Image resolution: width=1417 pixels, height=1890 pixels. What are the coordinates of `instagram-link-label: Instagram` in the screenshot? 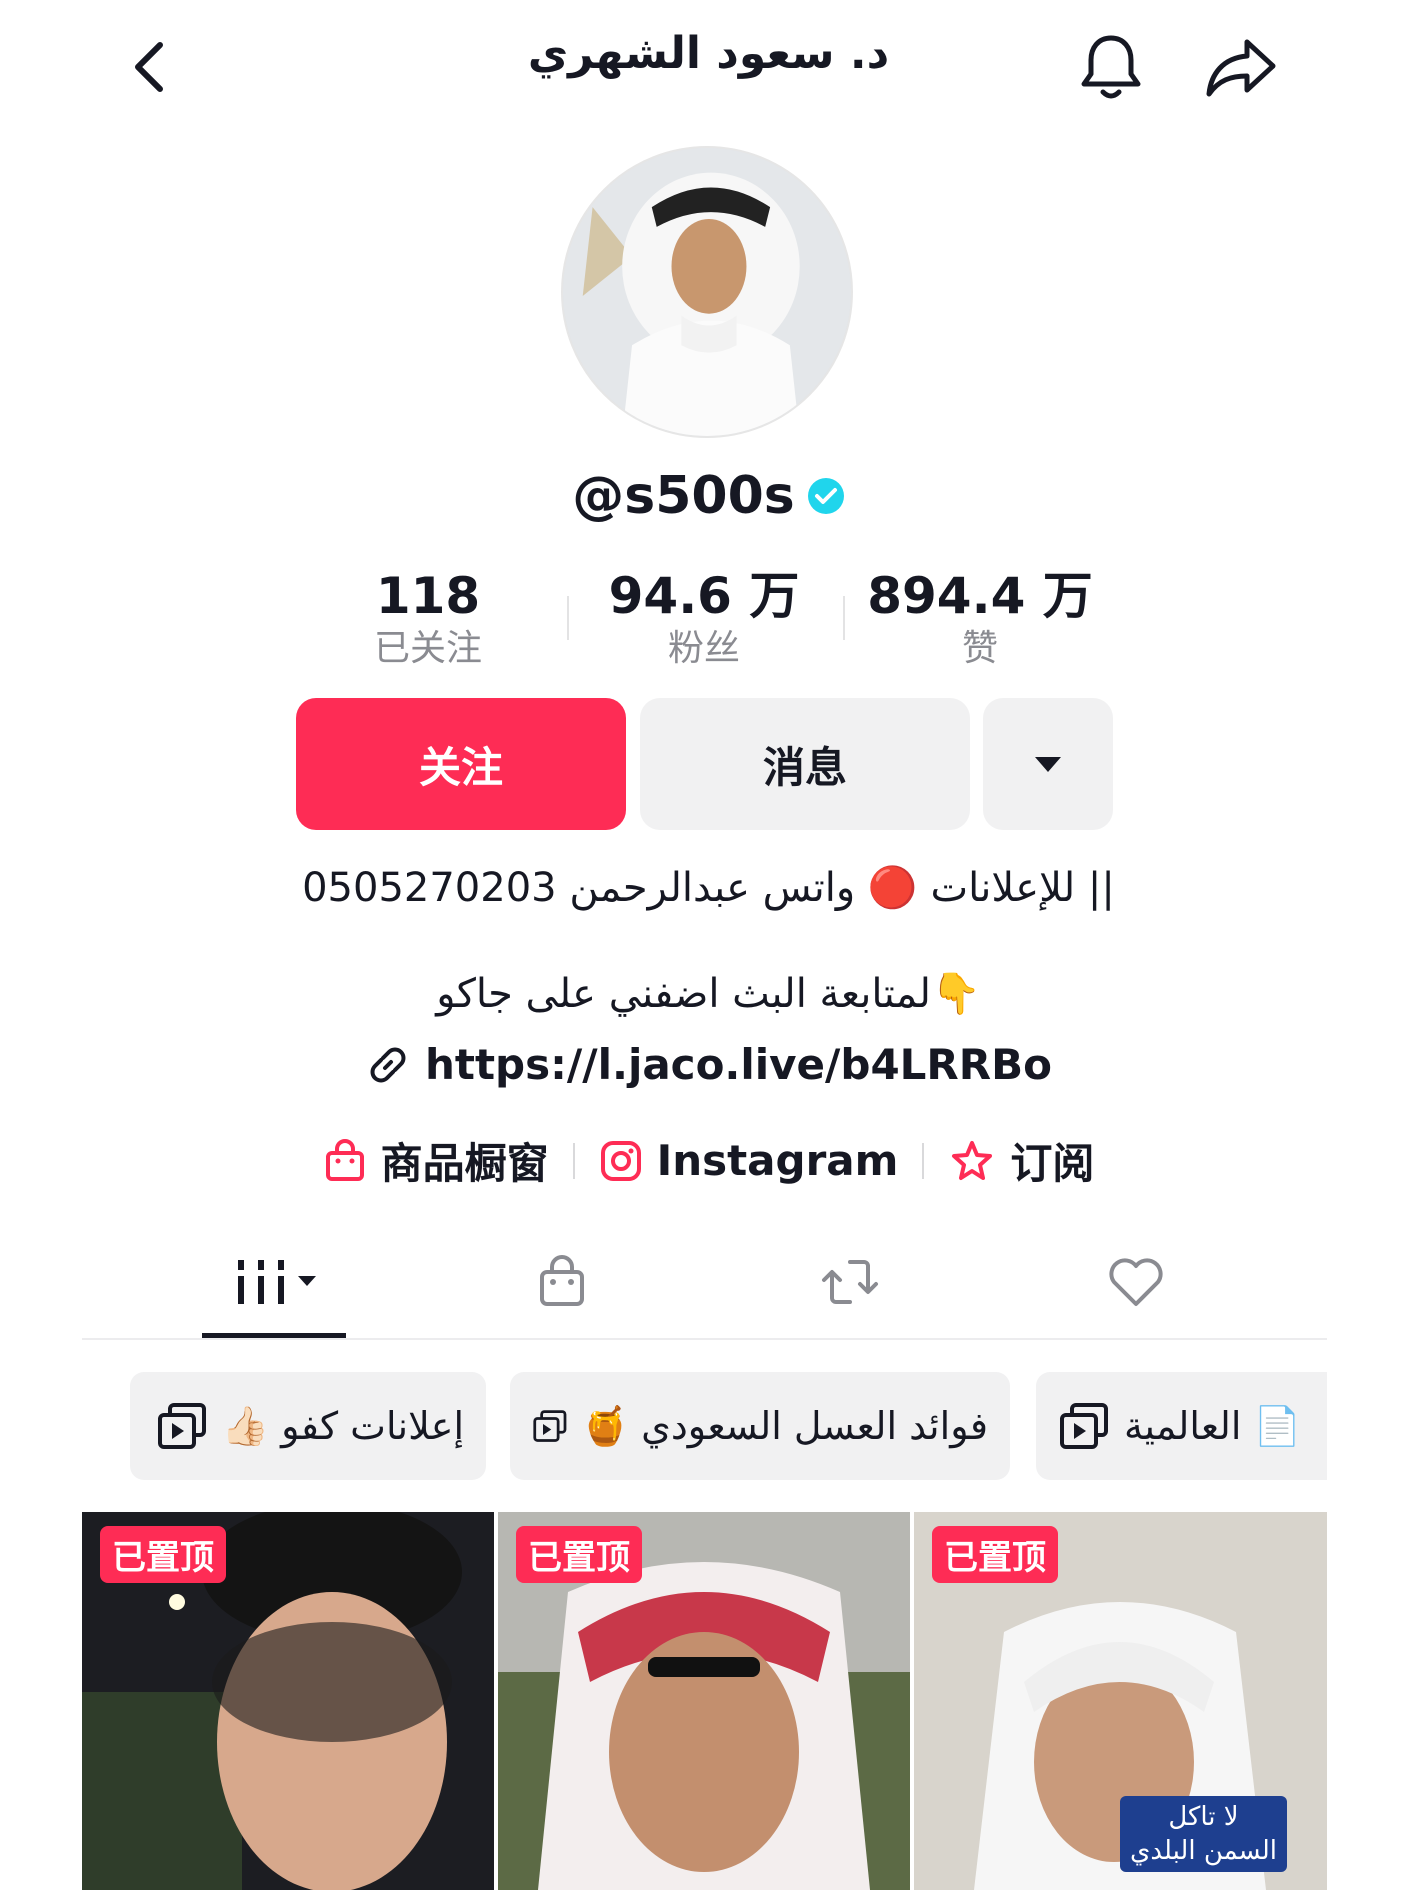 It's located at (777, 1160).